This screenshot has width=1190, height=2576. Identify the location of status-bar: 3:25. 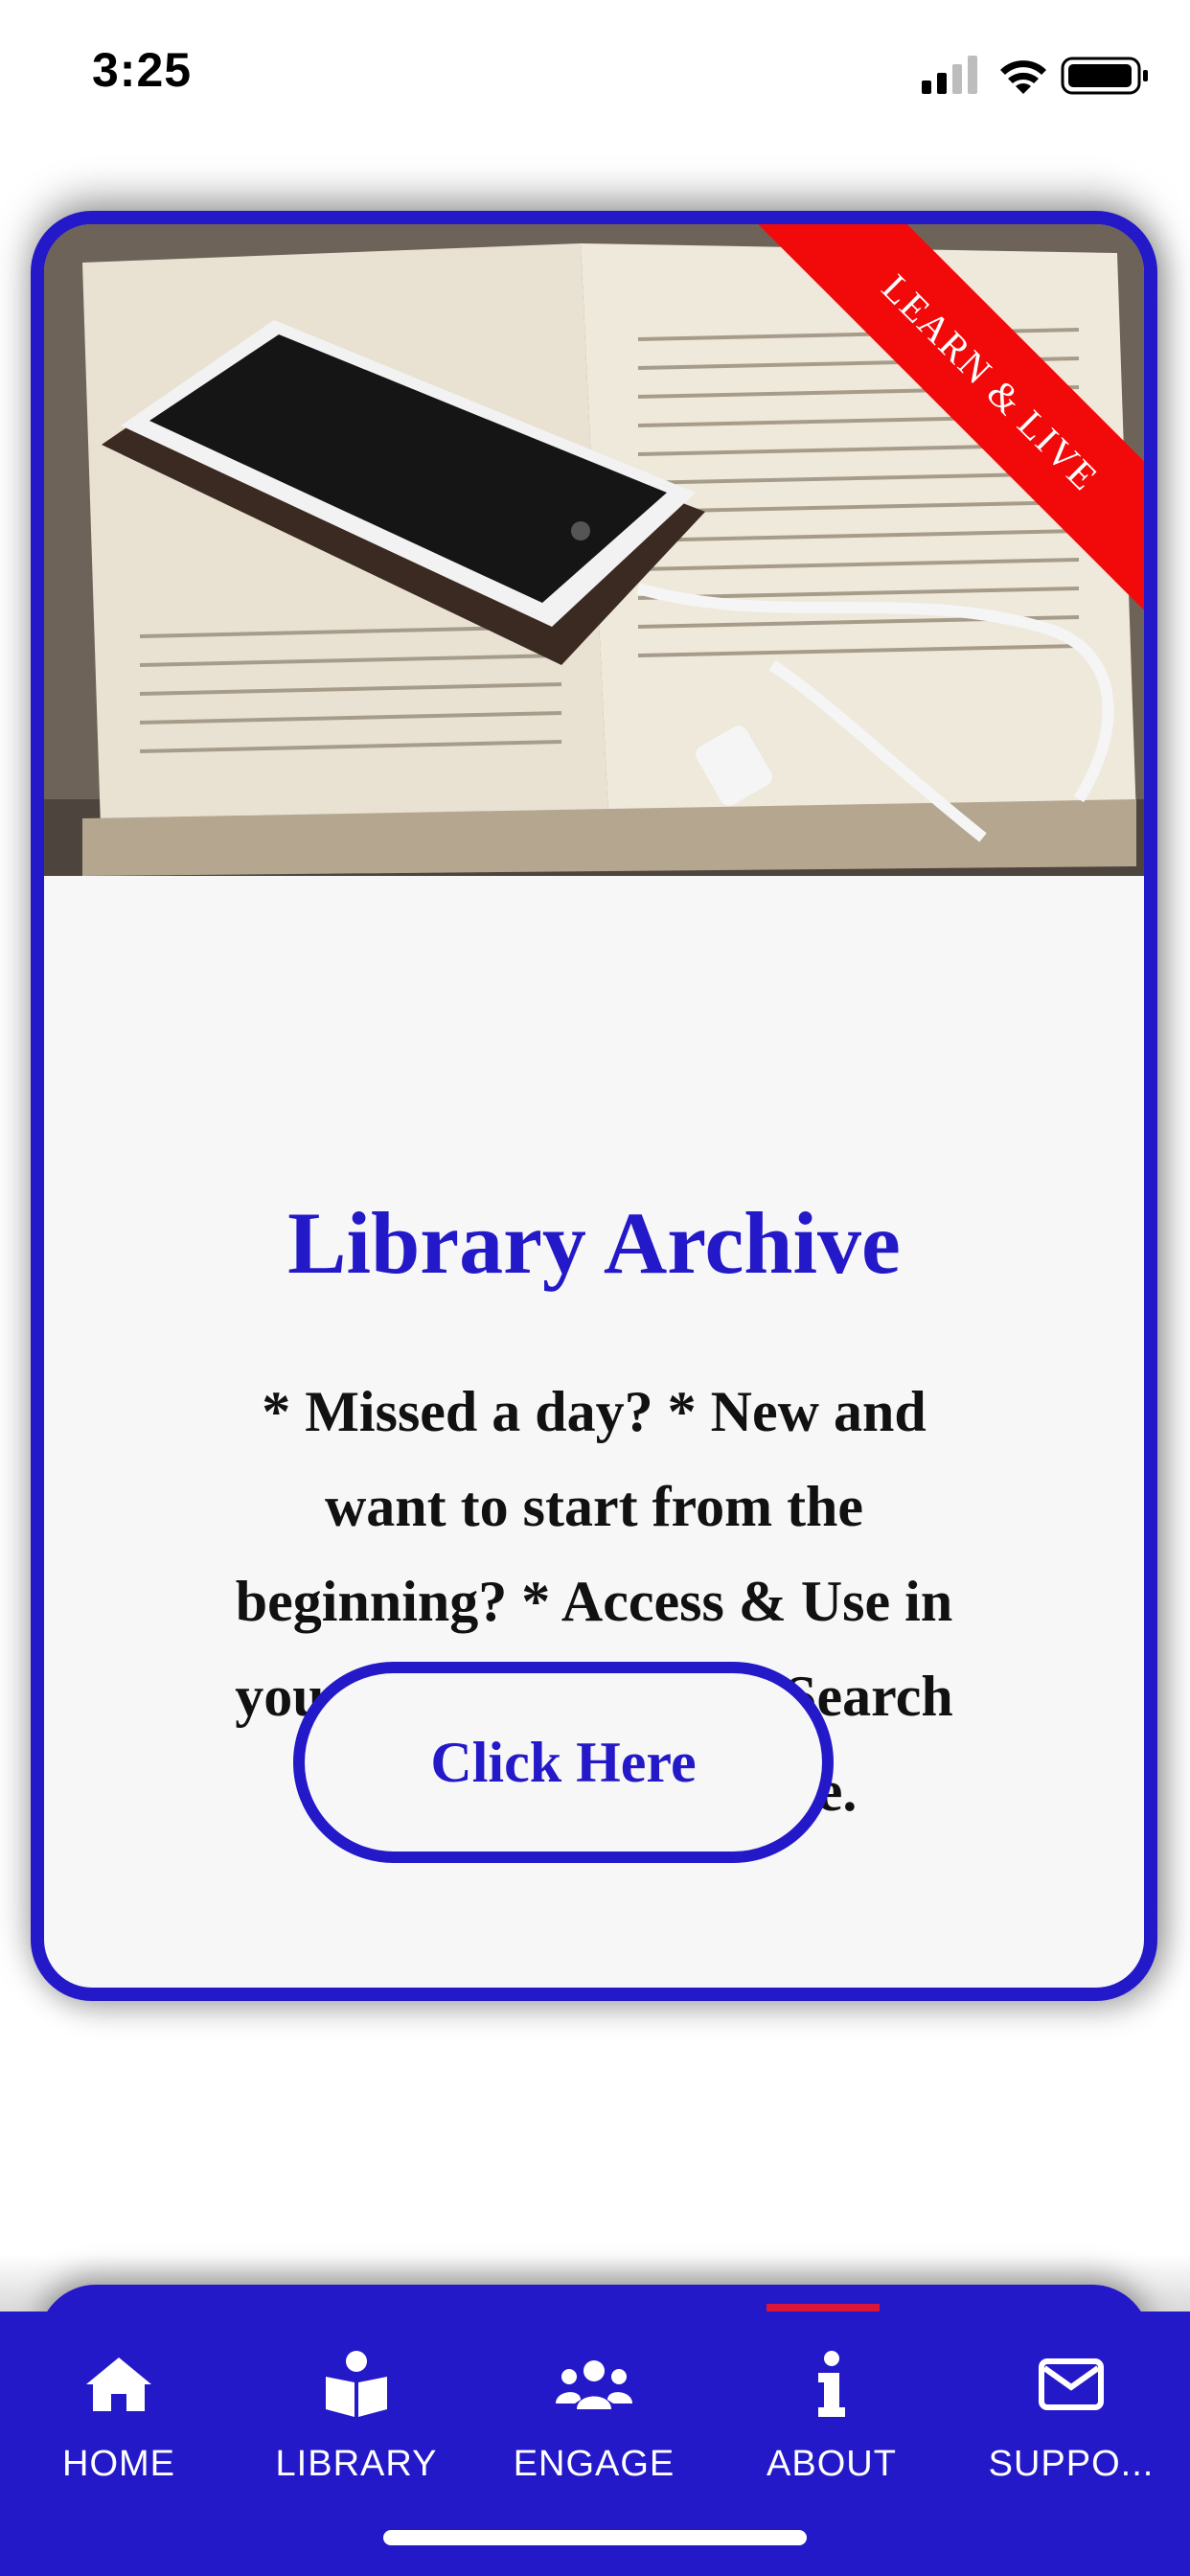
(595, 72).